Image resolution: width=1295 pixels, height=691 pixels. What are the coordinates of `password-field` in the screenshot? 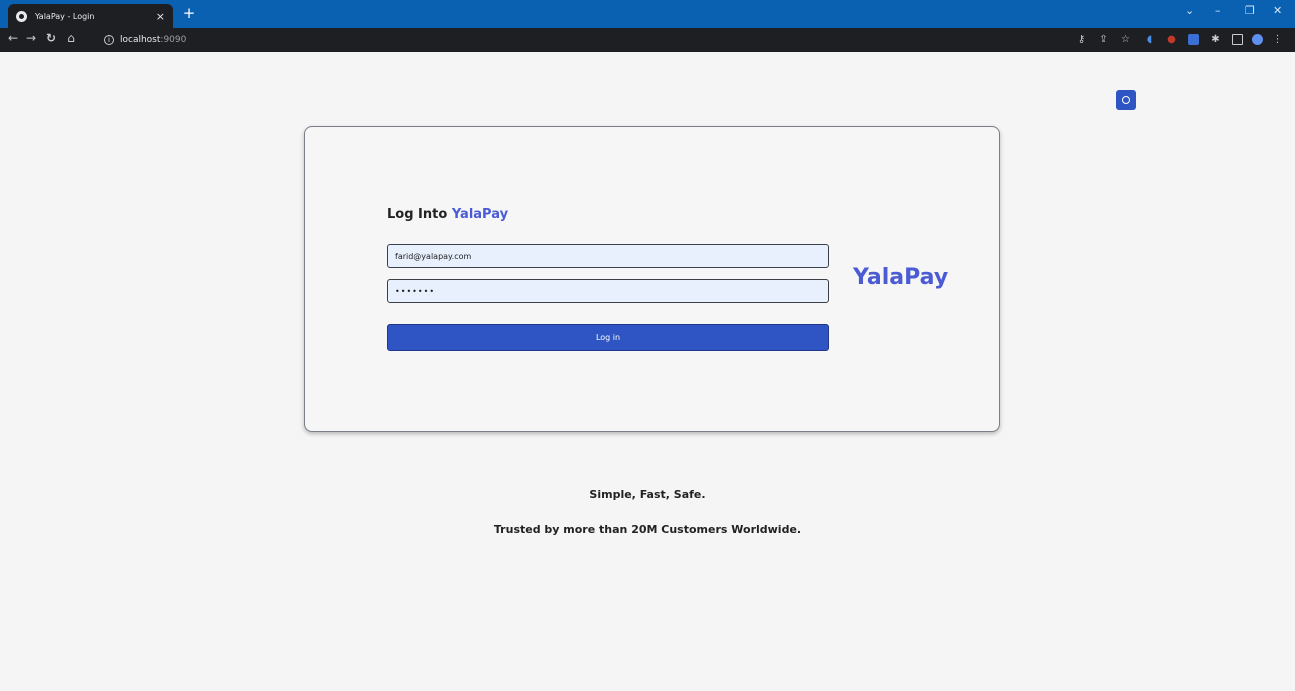 It's located at (608, 291).